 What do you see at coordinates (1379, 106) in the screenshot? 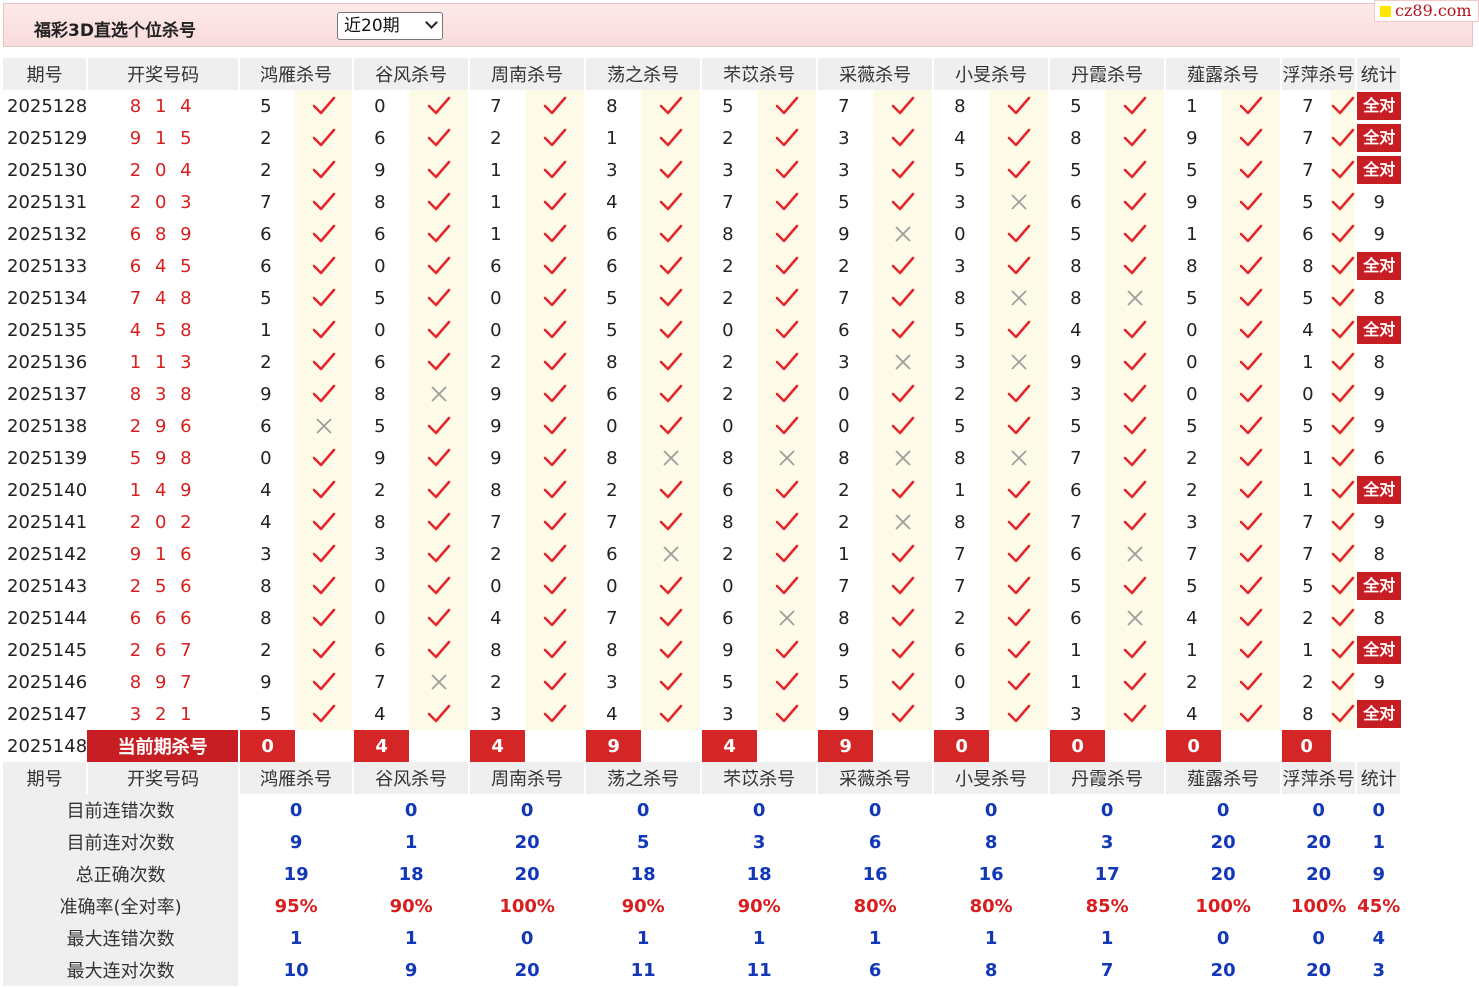
I see `stat-cell: 全对` at bounding box center [1379, 106].